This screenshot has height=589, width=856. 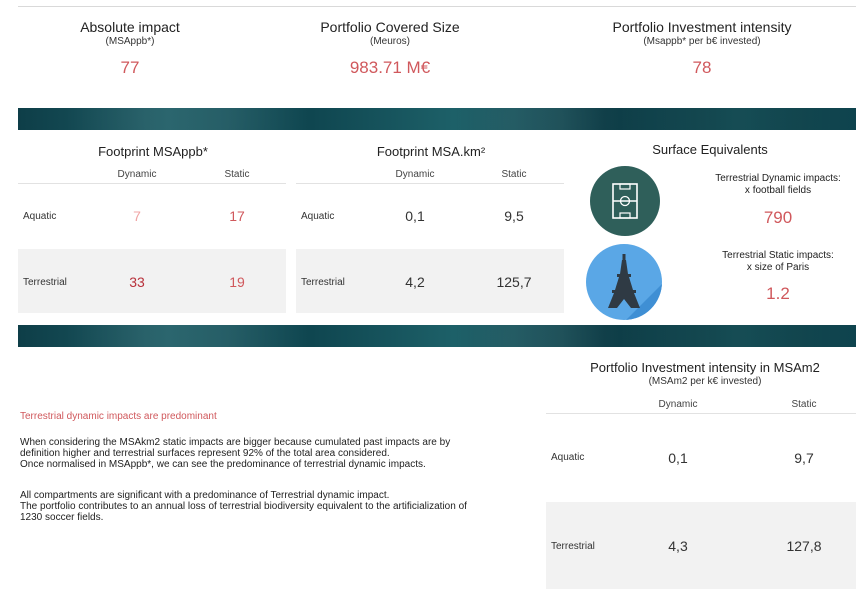 What do you see at coordinates (678, 546) in the screenshot?
I see `value-terrestrial-dynamic: 4,3` at bounding box center [678, 546].